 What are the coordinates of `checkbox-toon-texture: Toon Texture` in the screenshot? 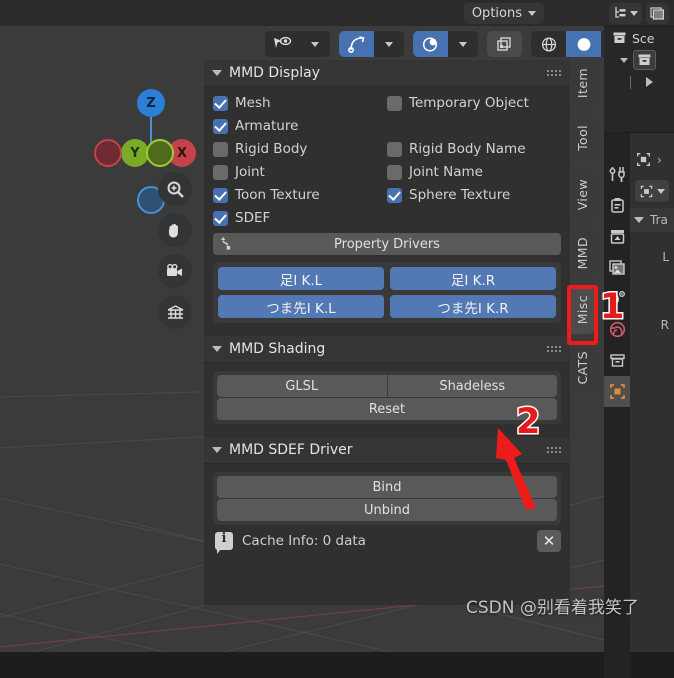 It's located at (300, 195).